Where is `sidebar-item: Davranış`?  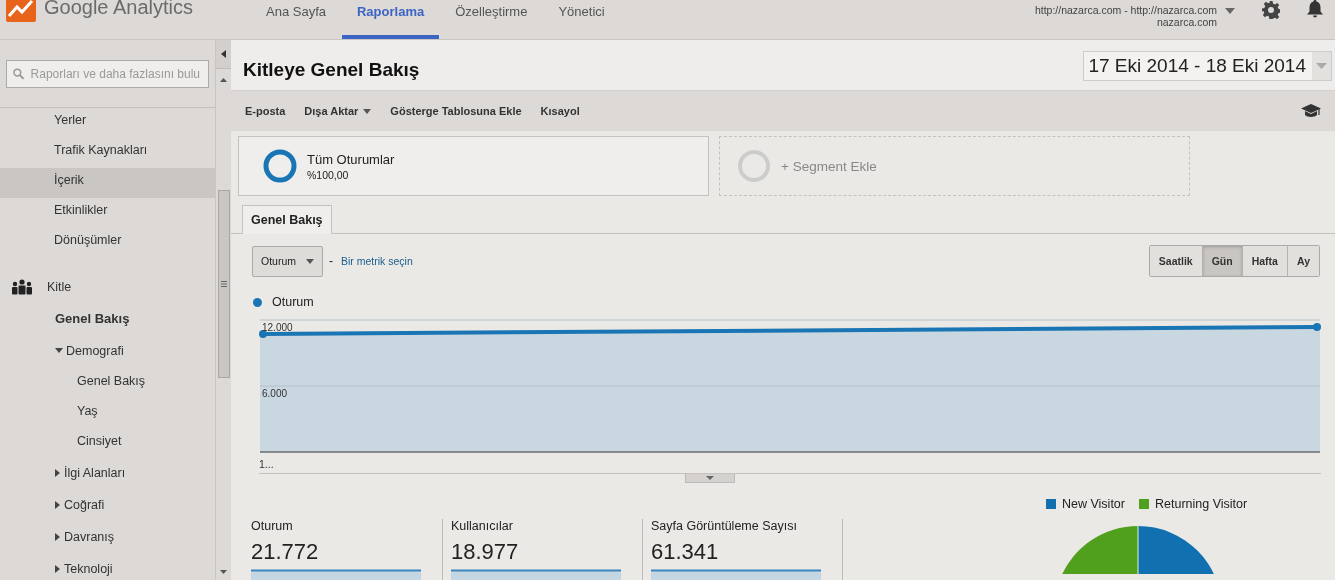
sidebar-item: Davranış is located at coordinates (89, 536).